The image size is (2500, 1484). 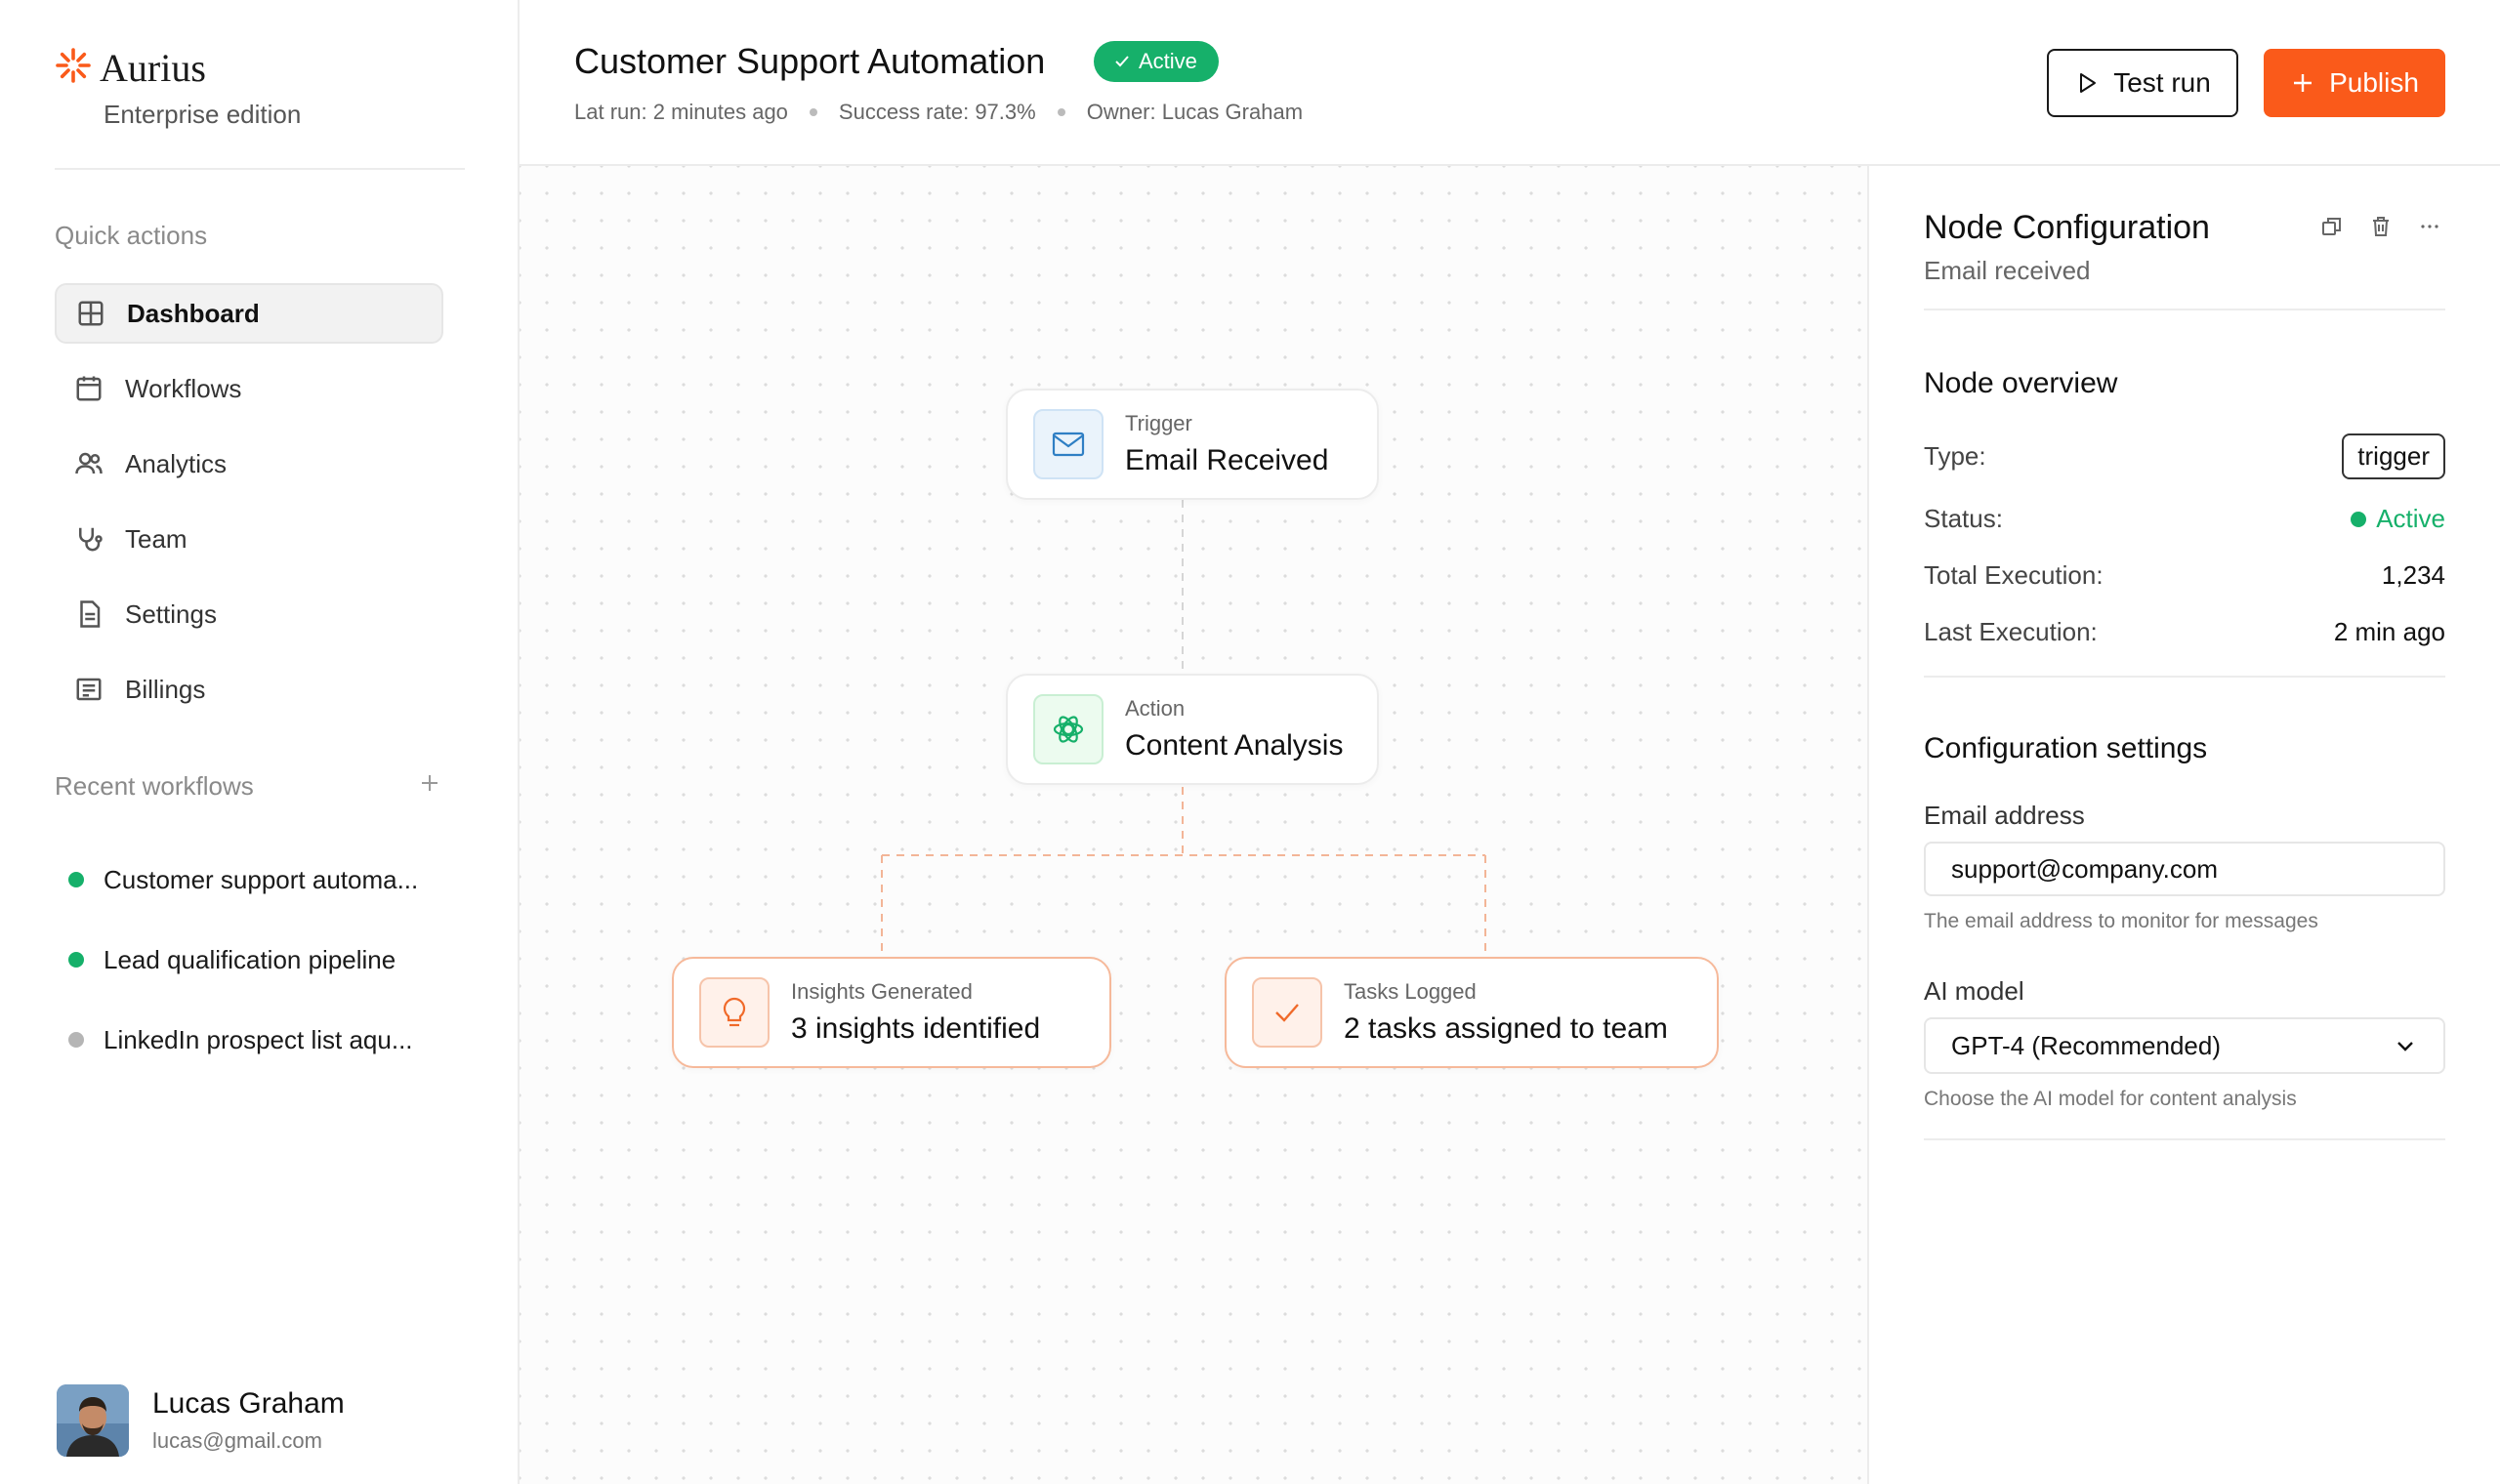 I want to click on publish-button: Publish, so click(x=2355, y=83).